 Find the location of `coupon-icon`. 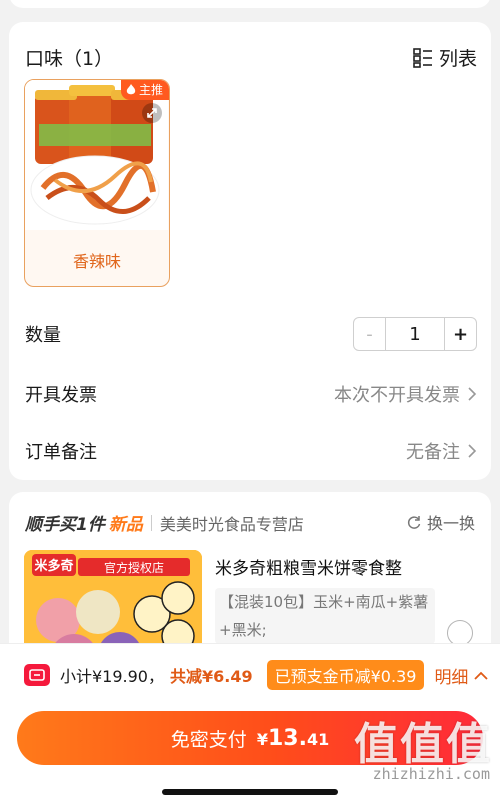

coupon-icon is located at coordinates (37, 675).